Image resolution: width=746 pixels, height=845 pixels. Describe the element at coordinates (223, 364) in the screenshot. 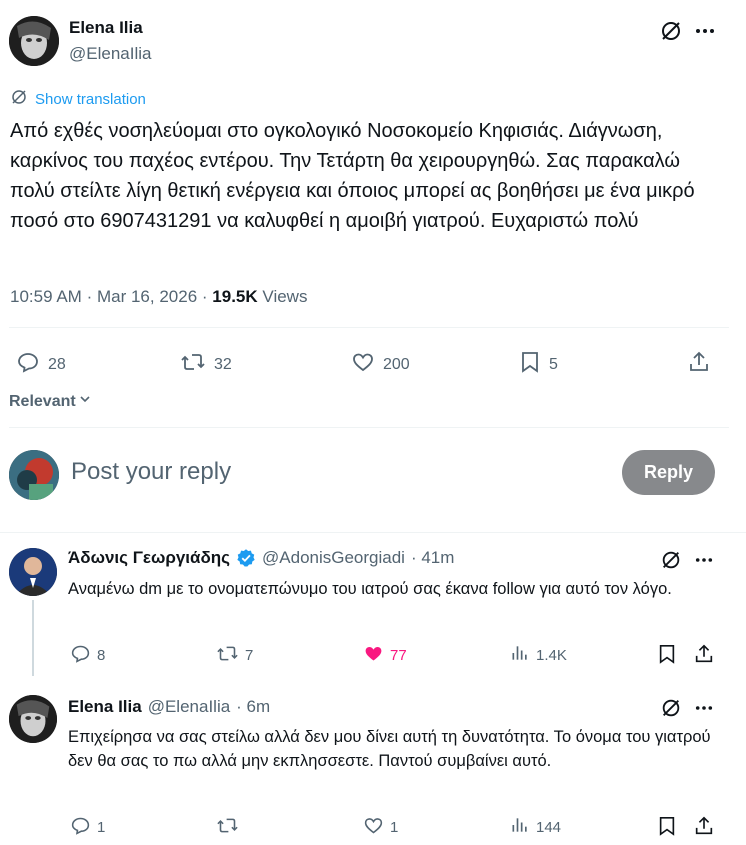

I see `repost-count: 32` at that location.